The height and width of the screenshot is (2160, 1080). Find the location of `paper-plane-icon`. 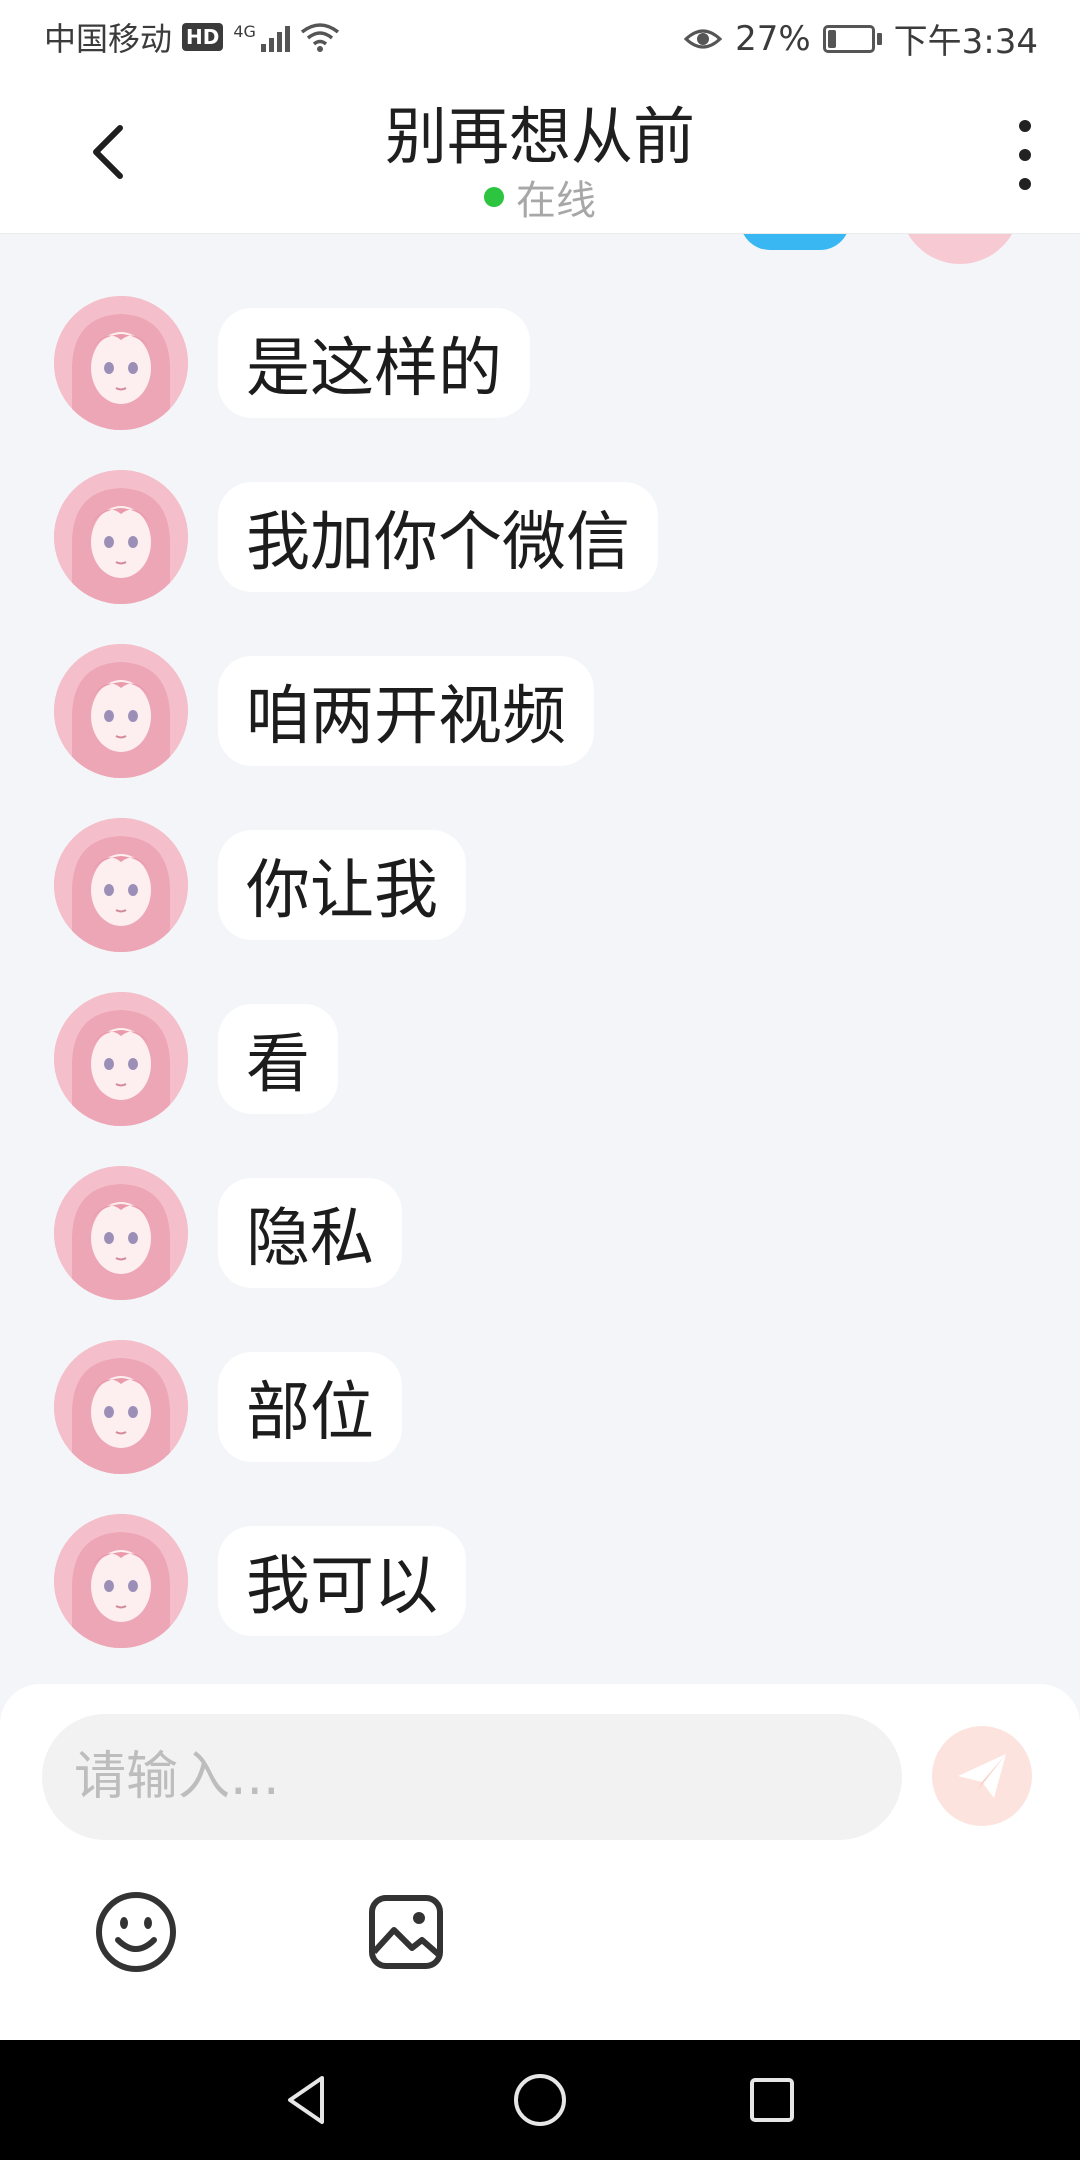

paper-plane-icon is located at coordinates (982, 1776).